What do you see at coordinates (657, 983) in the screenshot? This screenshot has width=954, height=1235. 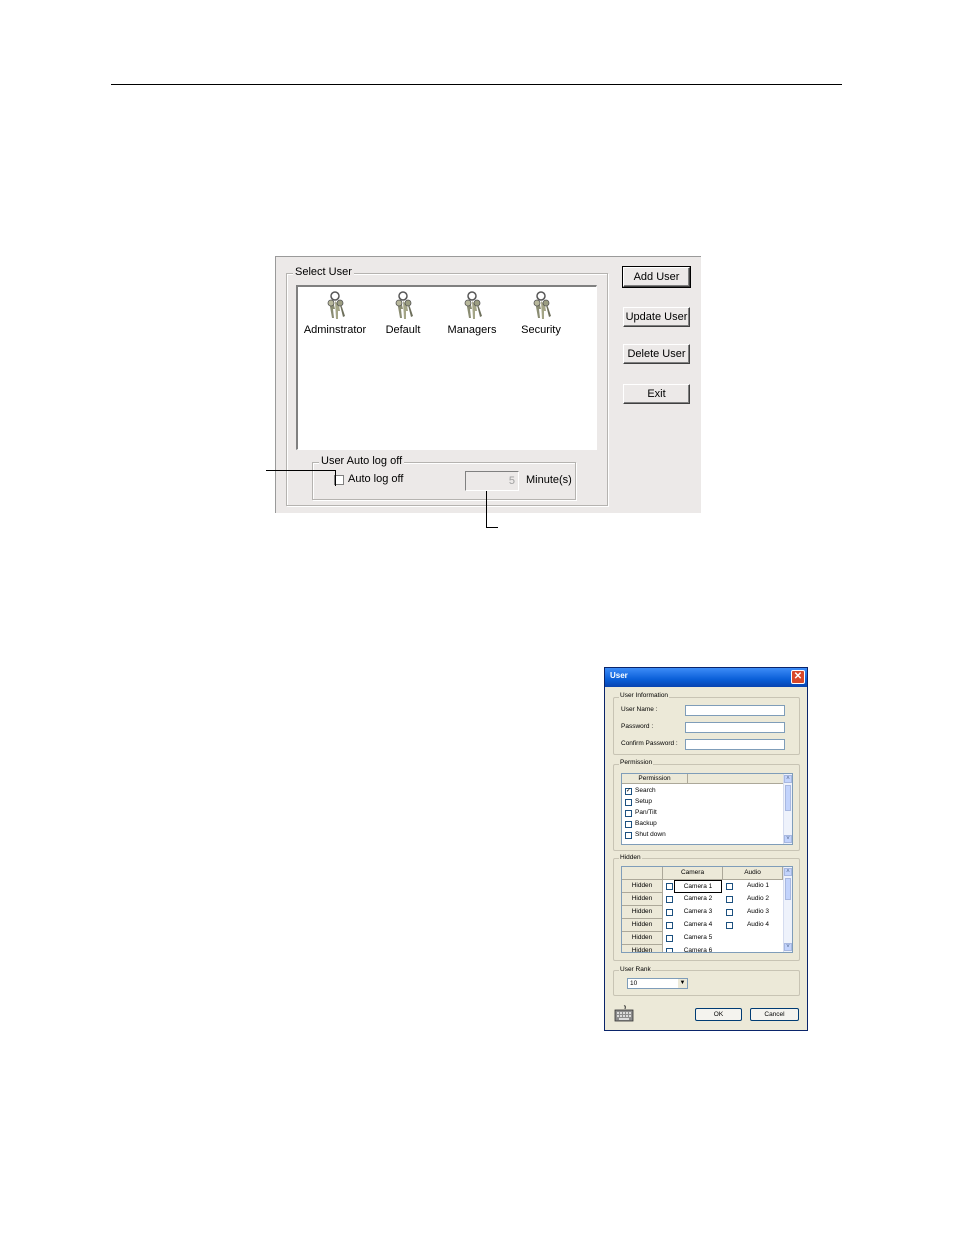 I see `user-rank-select: 10 ▼` at bounding box center [657, 983].